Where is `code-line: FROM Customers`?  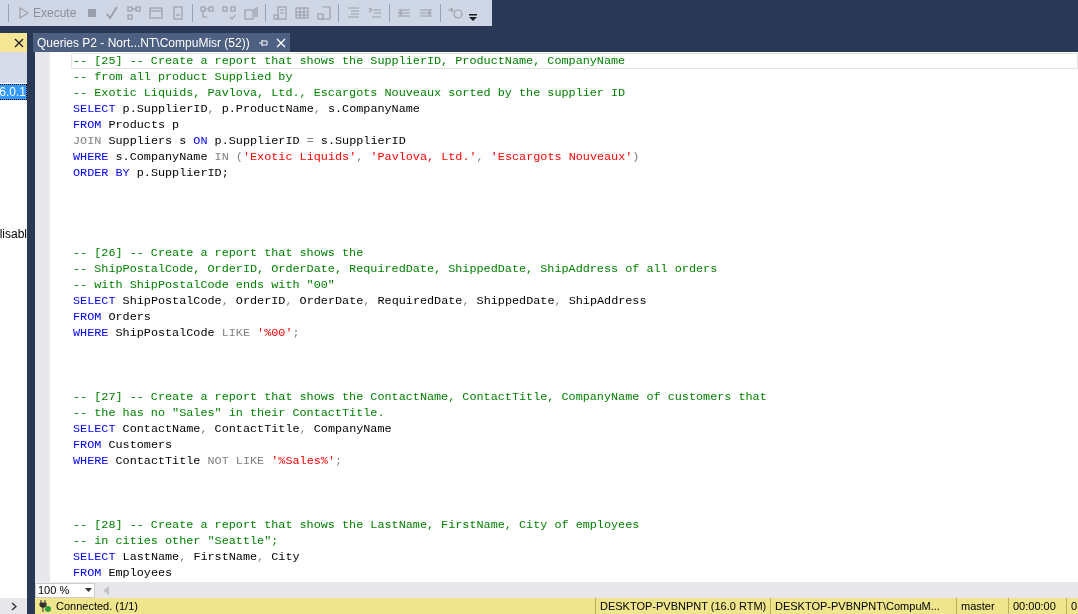 code-line: FROM Customers is located at coordinates (123, 445).